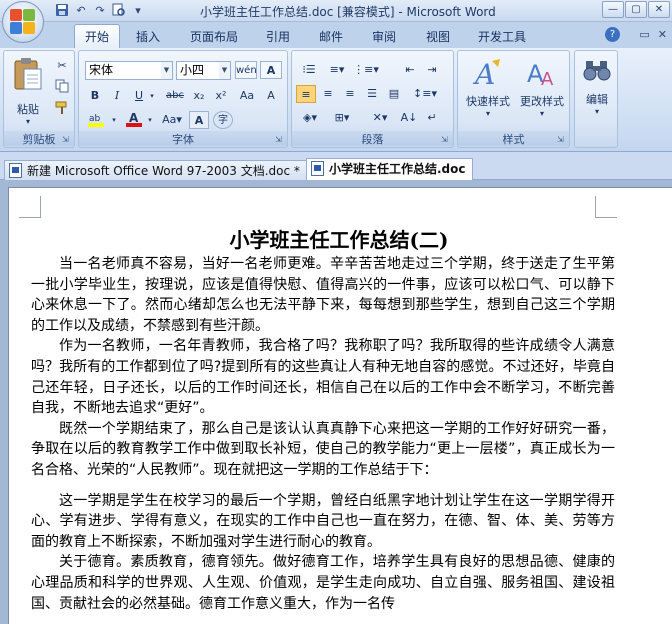  I want to click on char-border-icon: A, so click(271, 70).